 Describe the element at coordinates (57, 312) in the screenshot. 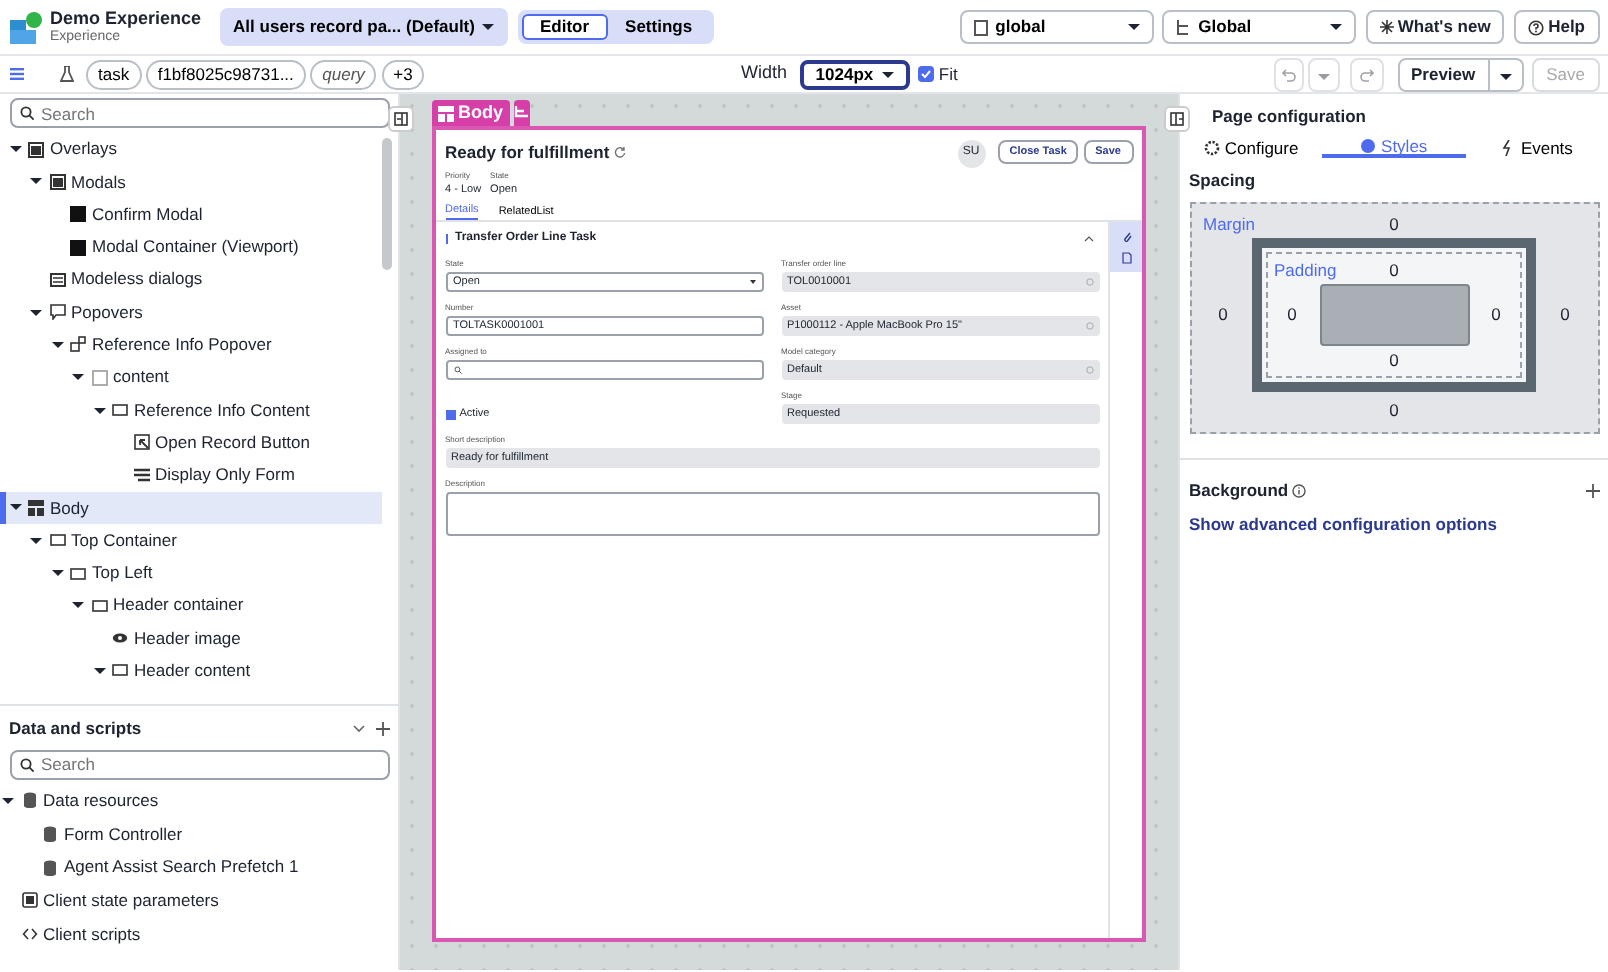

I see `speech-bubble-icon` at that location.